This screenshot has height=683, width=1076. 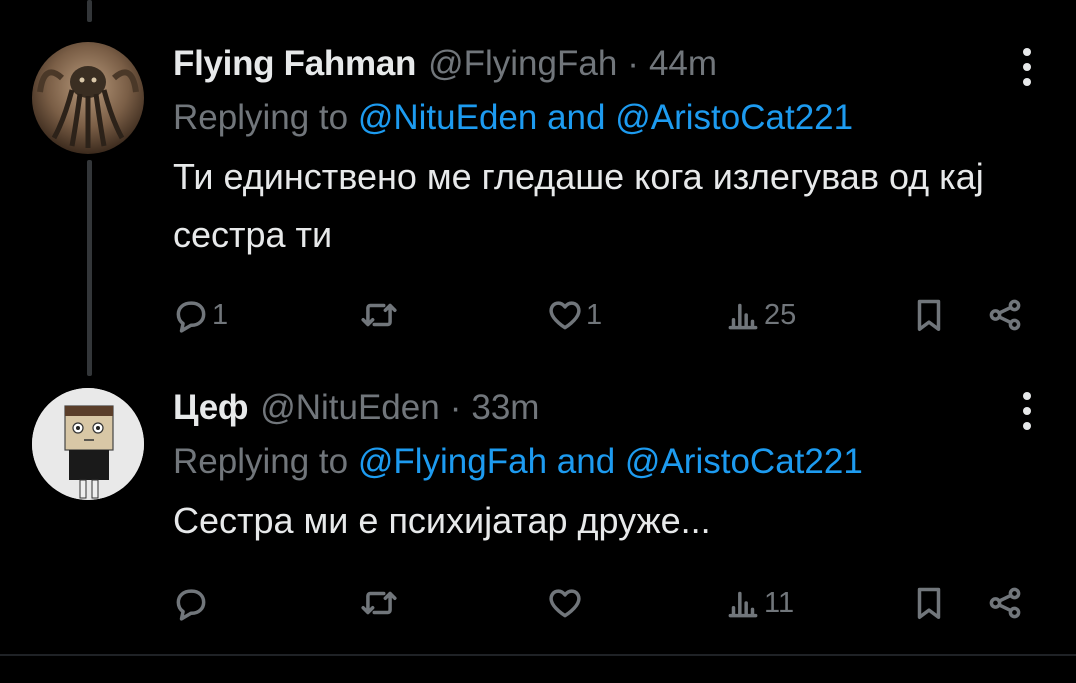 I want to click on views-count: 11, so click(x=779, y=602).